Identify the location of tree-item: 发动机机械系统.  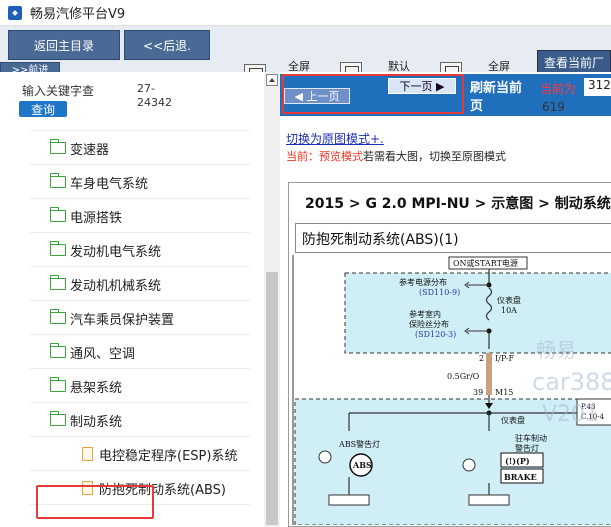
(140, 284).